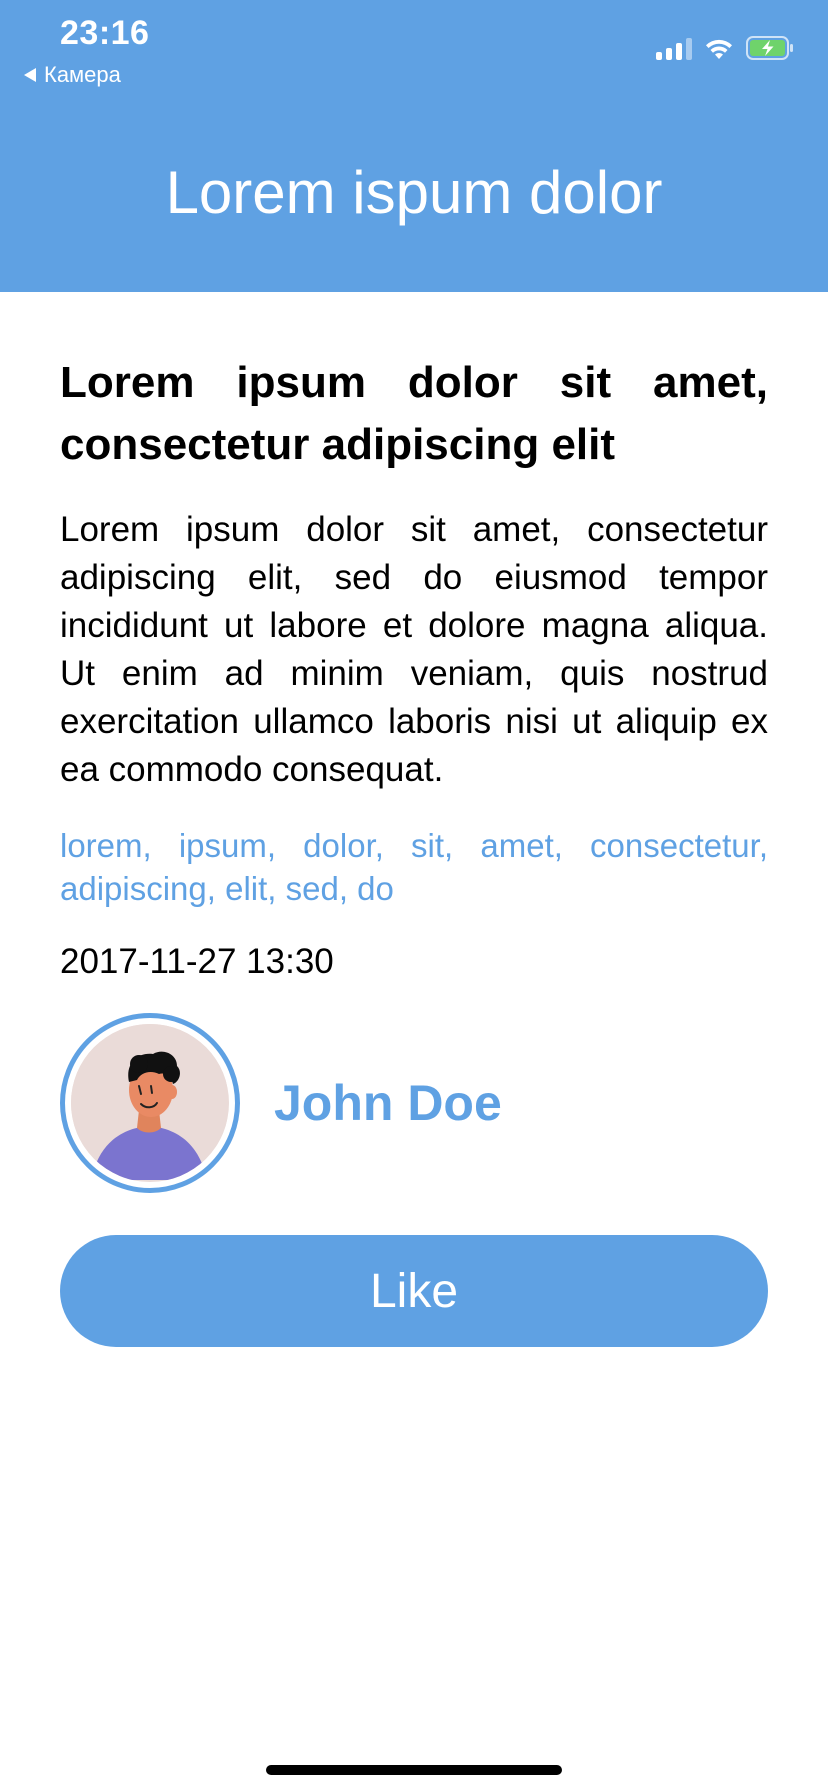 This screenshot has height=1792, width=828. I want to click on status-time: 23:16, so click(105, 33).